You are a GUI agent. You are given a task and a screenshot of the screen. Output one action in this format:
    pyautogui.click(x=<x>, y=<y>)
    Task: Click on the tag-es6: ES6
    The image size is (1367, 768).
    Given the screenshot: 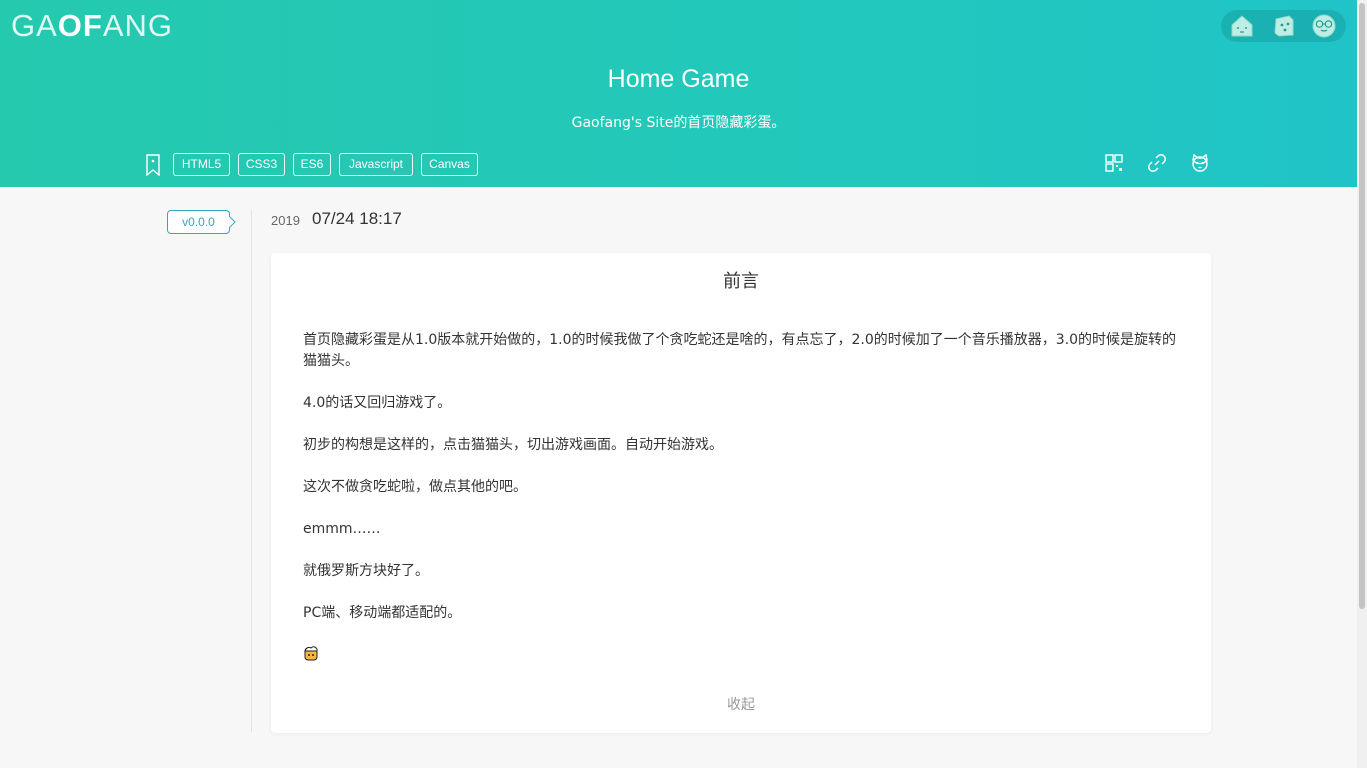 What is the action you would take?
    pyautogui.click(x=312, y=164)
    